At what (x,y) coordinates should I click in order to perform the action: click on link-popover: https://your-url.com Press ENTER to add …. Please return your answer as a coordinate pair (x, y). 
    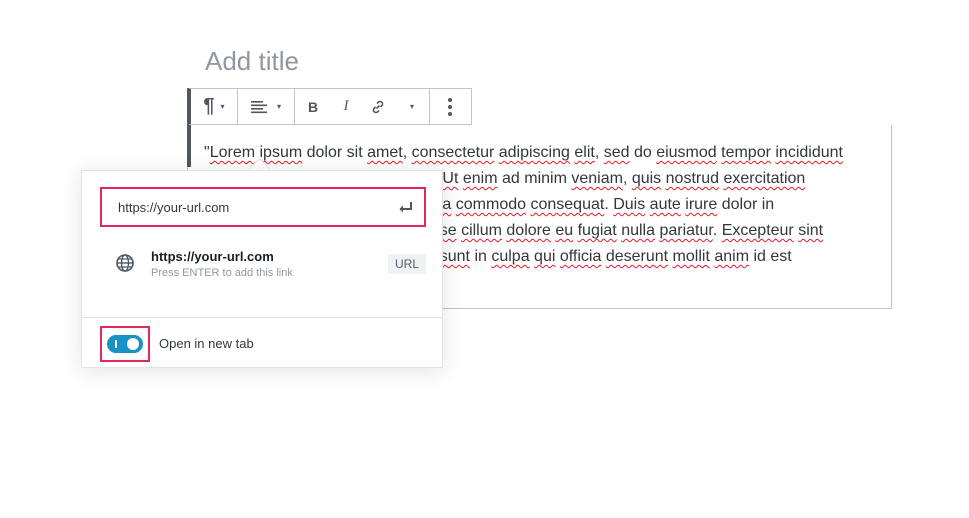
    Looking at the image, I should click on (262, 269).